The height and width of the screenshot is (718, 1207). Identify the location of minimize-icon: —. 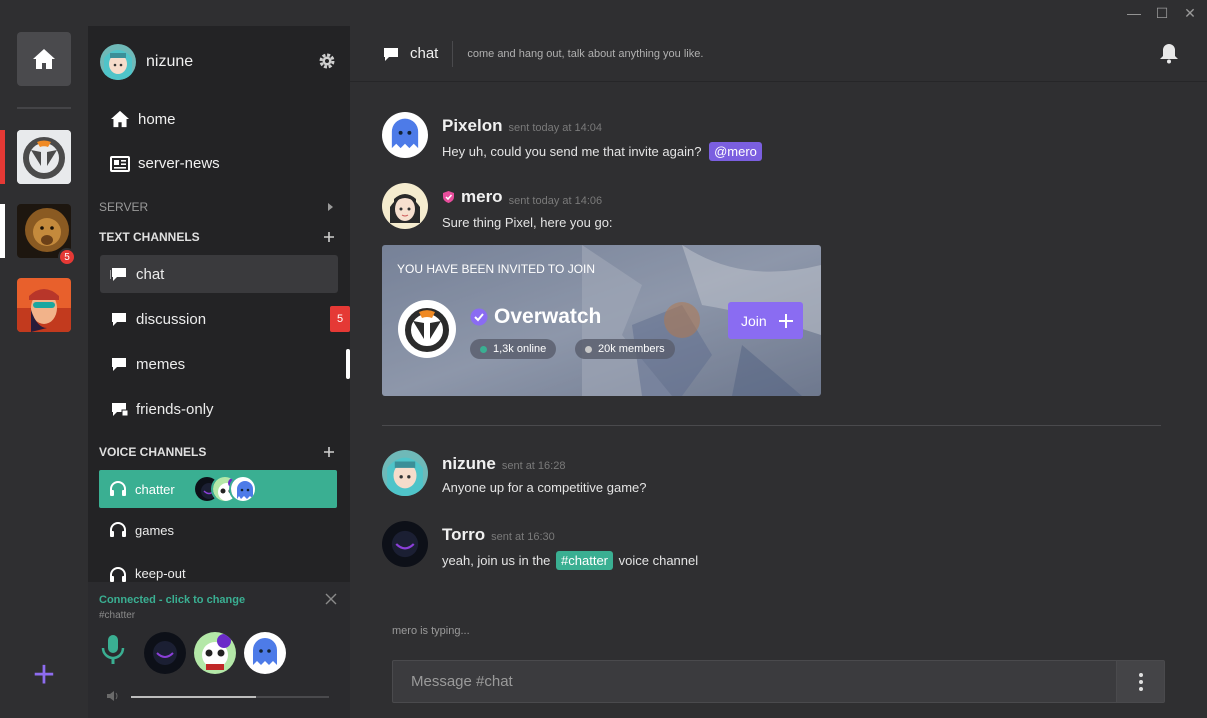
(1134, 13).